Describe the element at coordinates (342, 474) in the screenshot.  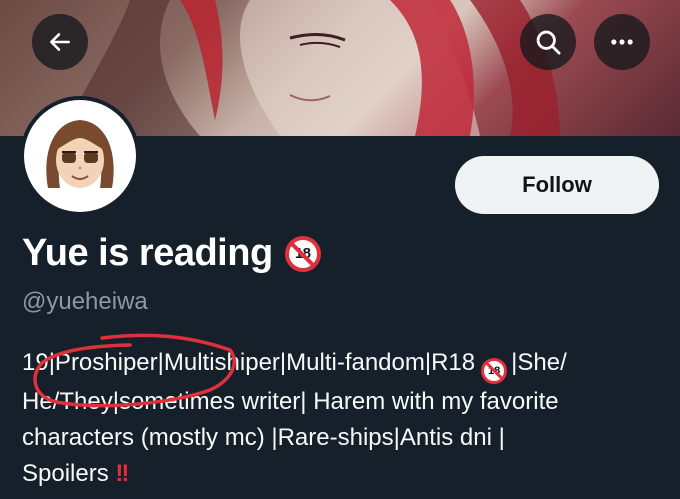
I see `bio-line-4: Spoilers !!` at that location.